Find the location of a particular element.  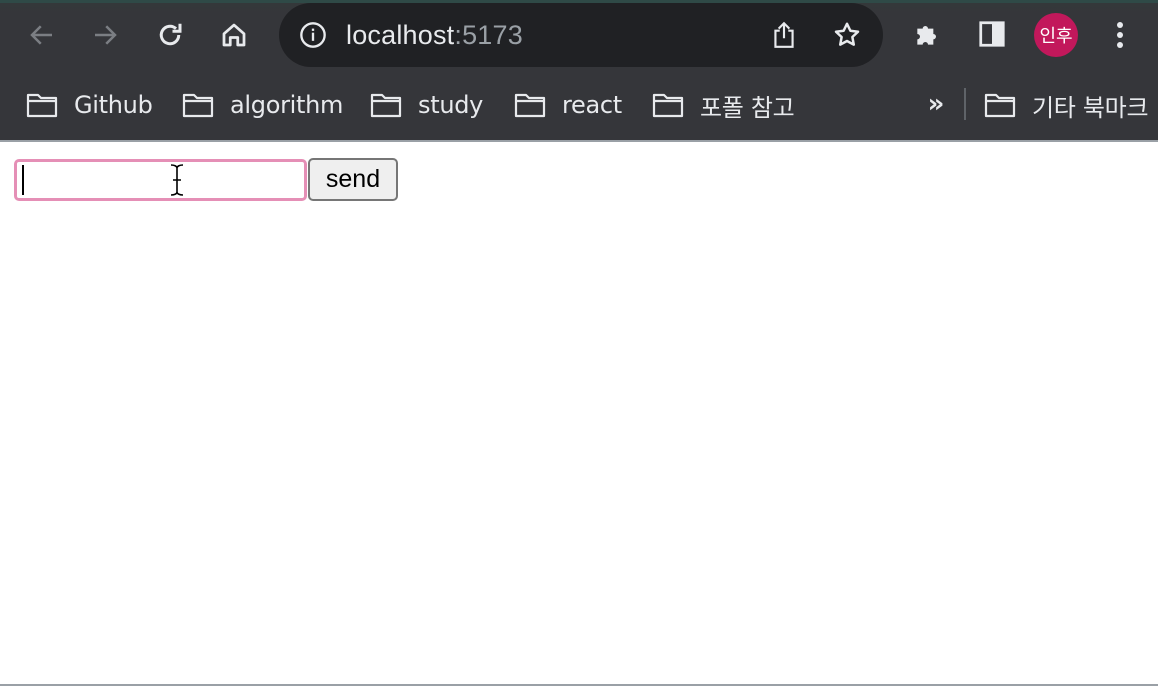

back-button is located at coordinates (42, 35).